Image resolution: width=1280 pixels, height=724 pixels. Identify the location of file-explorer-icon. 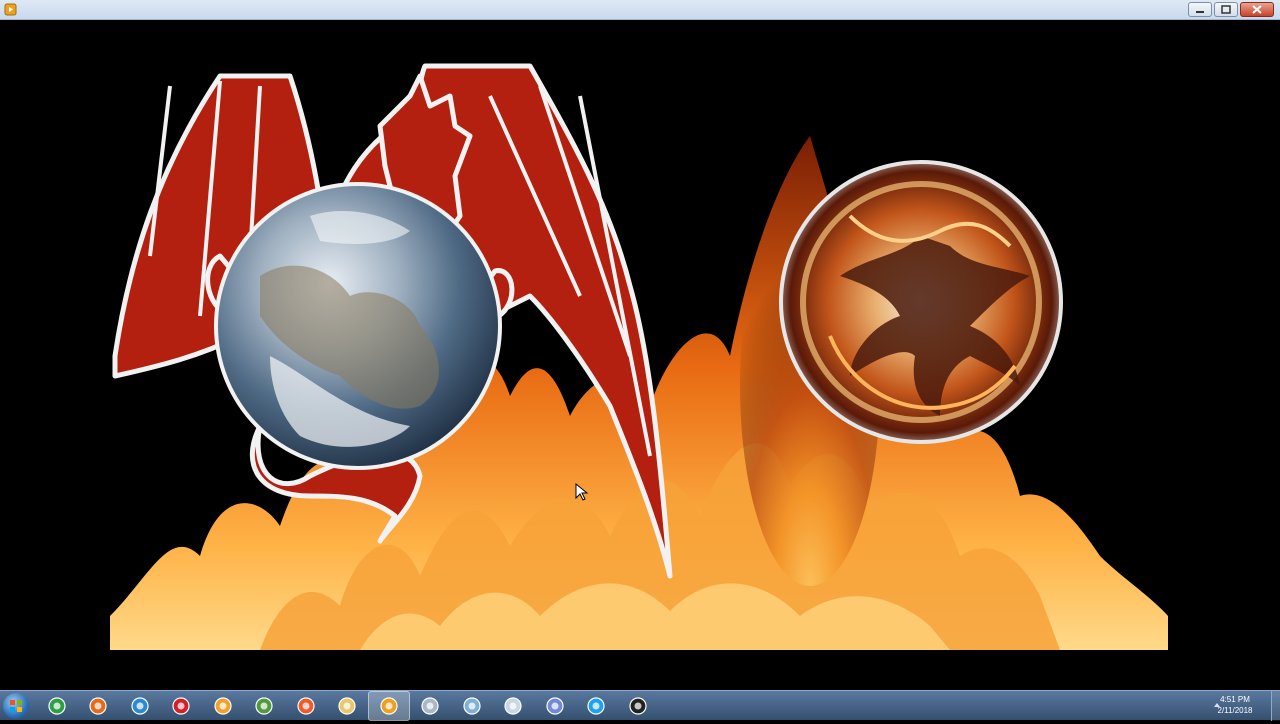
(347, 706).